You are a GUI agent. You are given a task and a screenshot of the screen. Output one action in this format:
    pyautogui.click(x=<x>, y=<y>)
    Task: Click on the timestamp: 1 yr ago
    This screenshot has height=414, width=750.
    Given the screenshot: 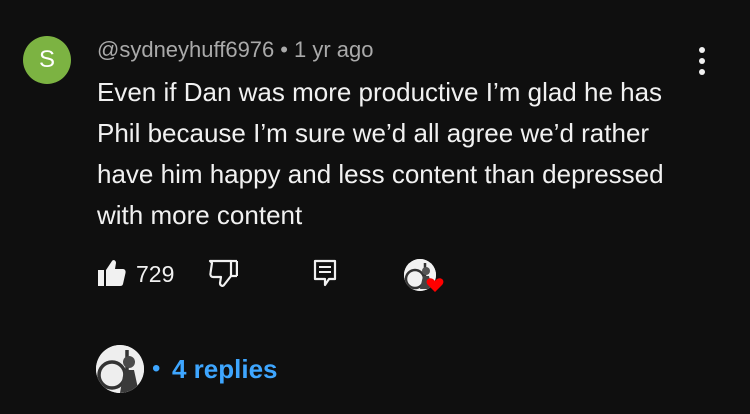 What is the action you would take?
    pyautogui.click(x=334, y=49)
    